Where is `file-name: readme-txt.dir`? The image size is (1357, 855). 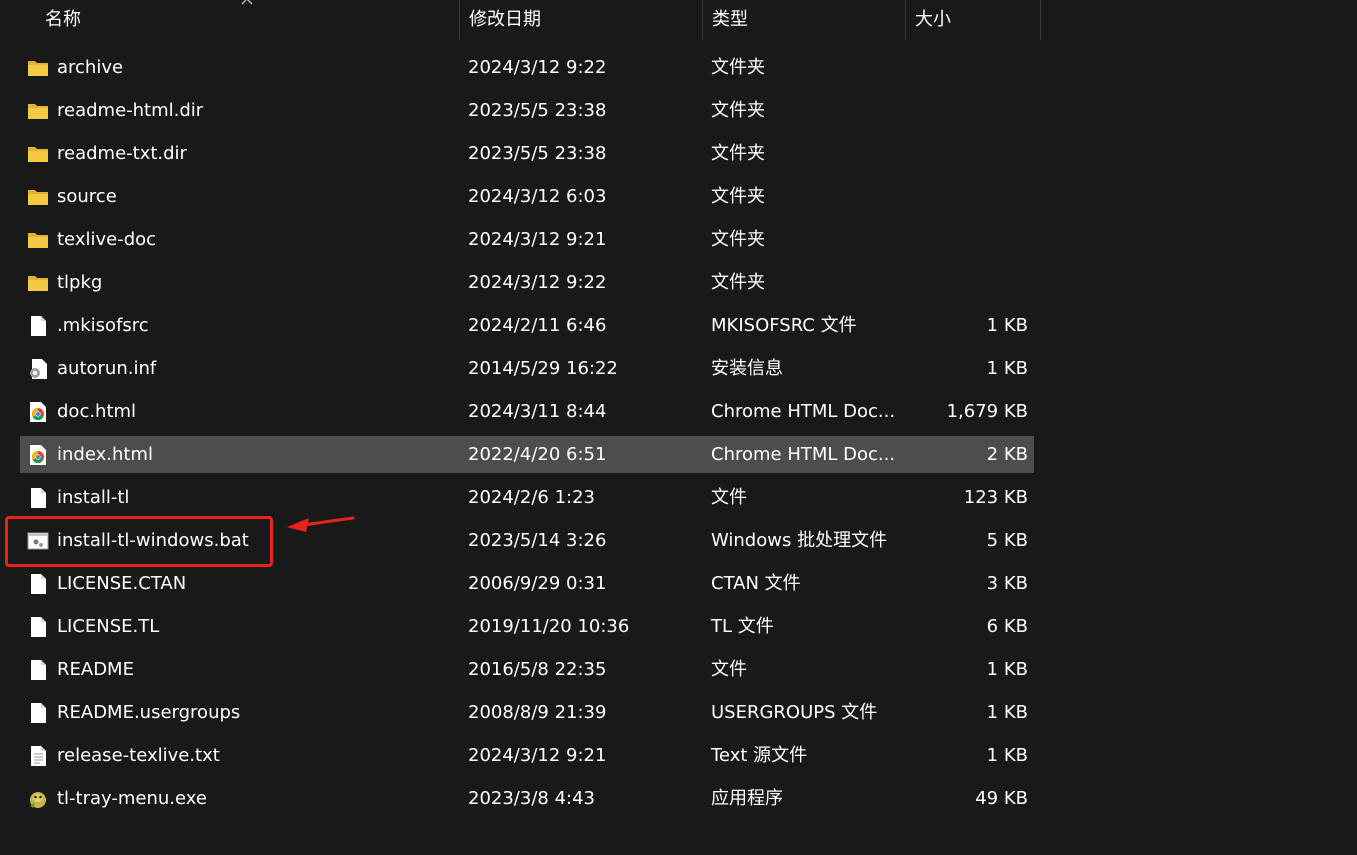
file-name: readme-txt.dir is located at coordinates (122, 153).